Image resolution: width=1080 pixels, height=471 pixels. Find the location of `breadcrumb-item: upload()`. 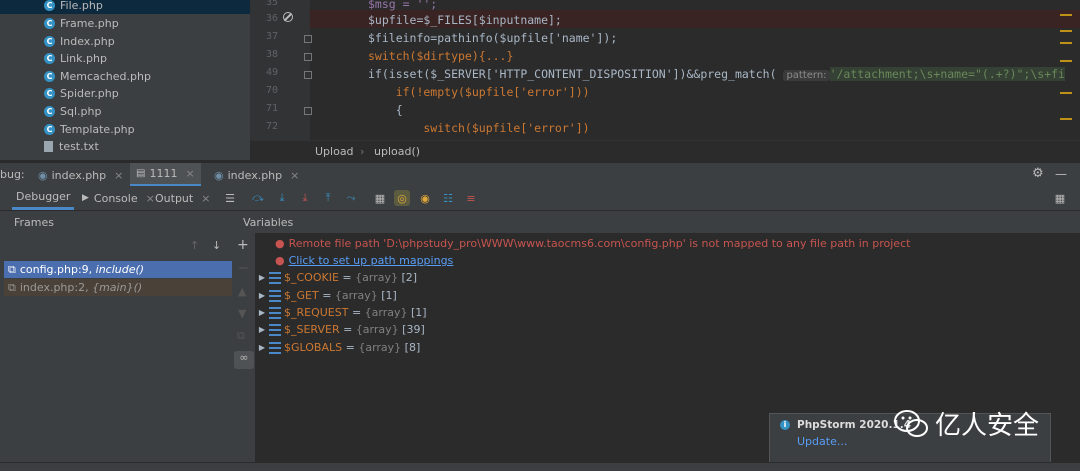

breadcrumb-item: upload() is located at coordinates (397, 151).